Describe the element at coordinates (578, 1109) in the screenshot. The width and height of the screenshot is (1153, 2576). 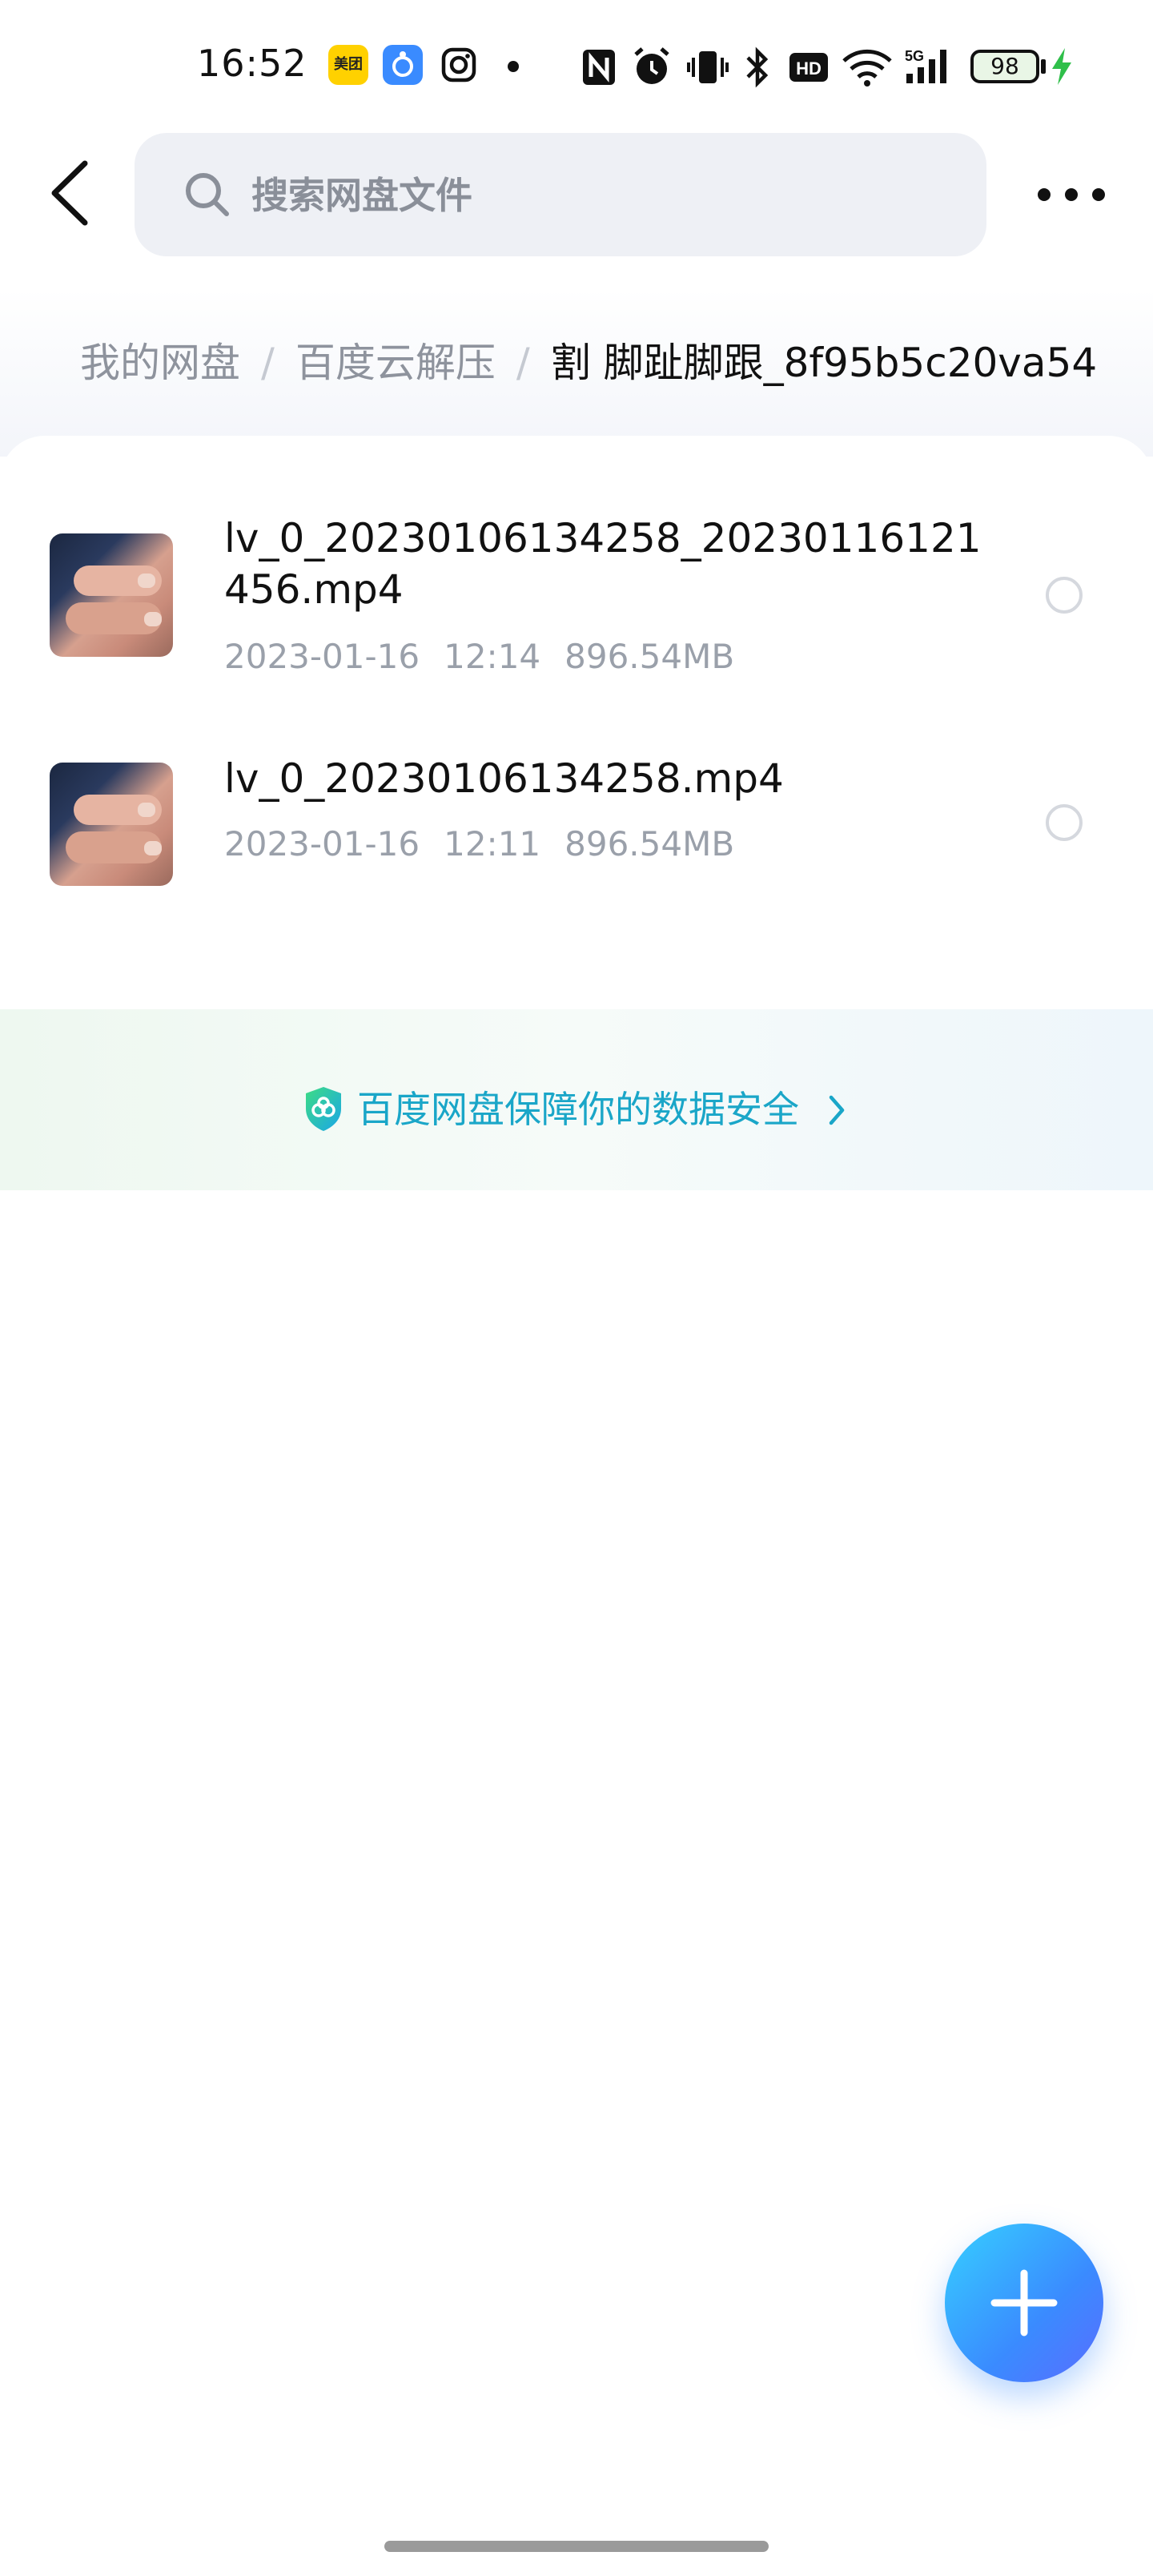
I see `security-banner-text: 百度网盘保障你的数据安全` at that location.